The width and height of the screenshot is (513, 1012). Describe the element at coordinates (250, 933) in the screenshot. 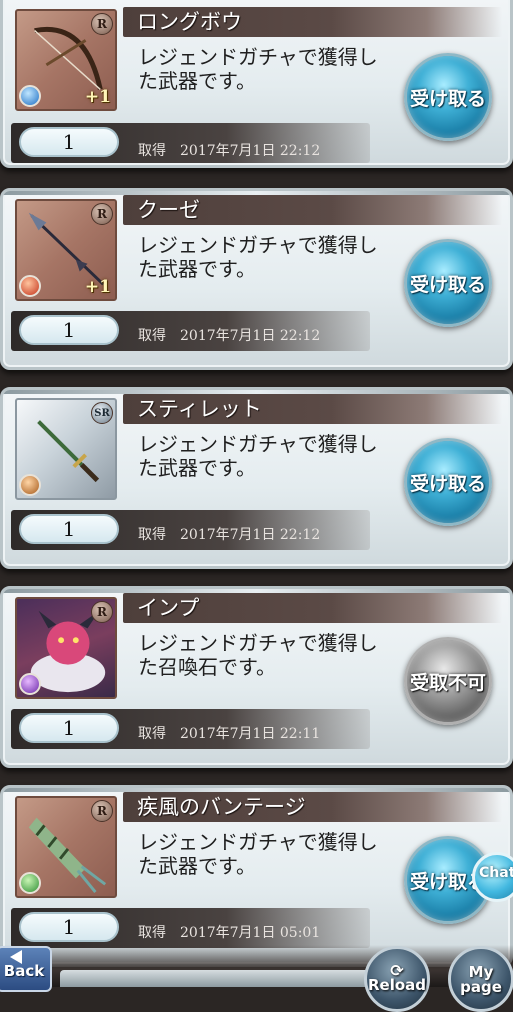

I see `obtained-datetime: 2017年7月1日 05:01` at that location.